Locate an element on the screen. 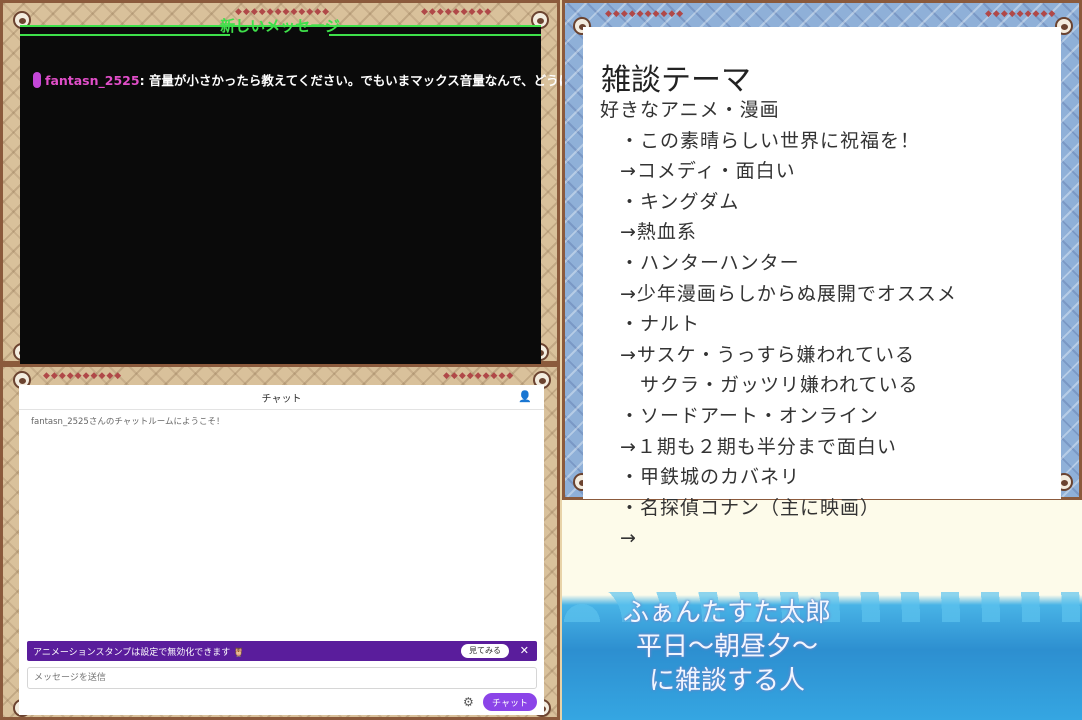 This screenshot has height=720, width=1082. notes-line: →１期も２期も半分まで面白い is located at coordinates (748, 446).